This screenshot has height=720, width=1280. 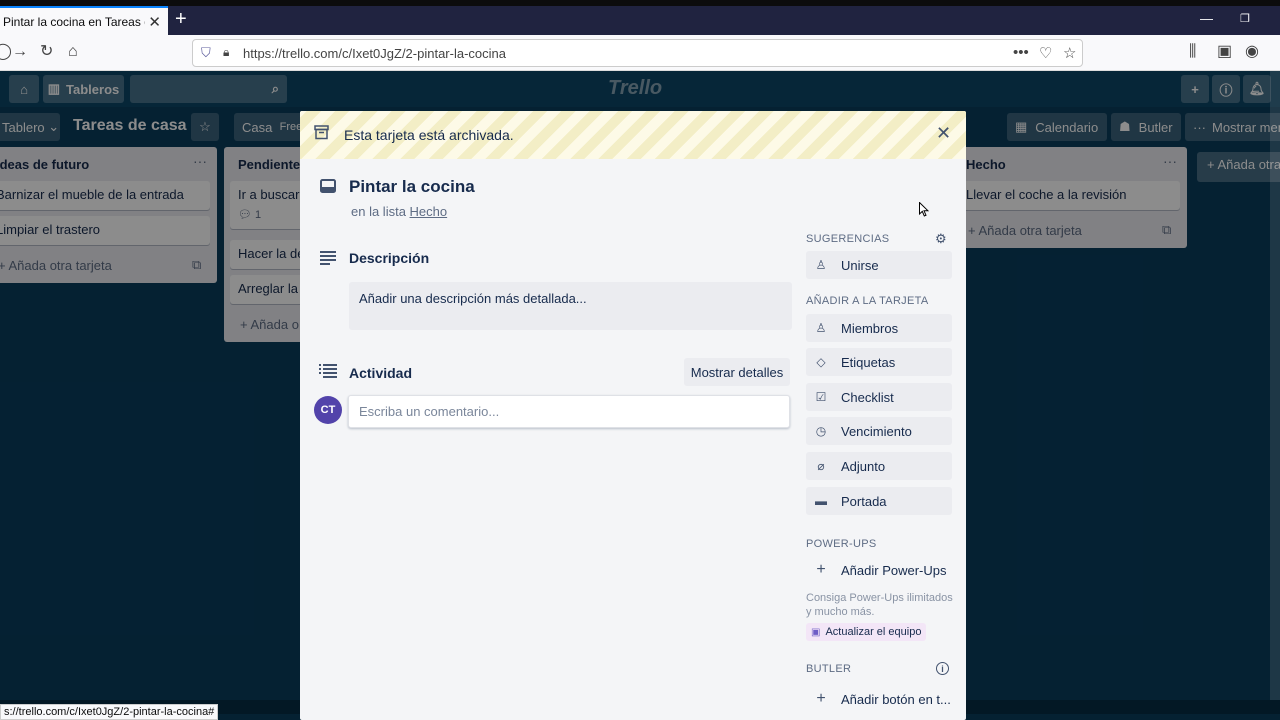 What do you see at coordinates (816, 632) in the screenshot?
I see `team-icon: ▣` at bounding box center [816, 632].